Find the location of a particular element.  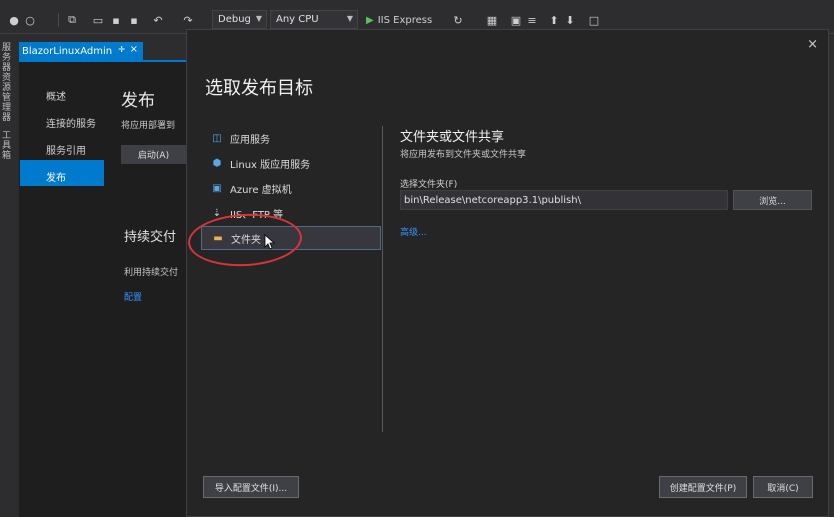

navigate-back-icon: ● is located at coordinates (14, 20).